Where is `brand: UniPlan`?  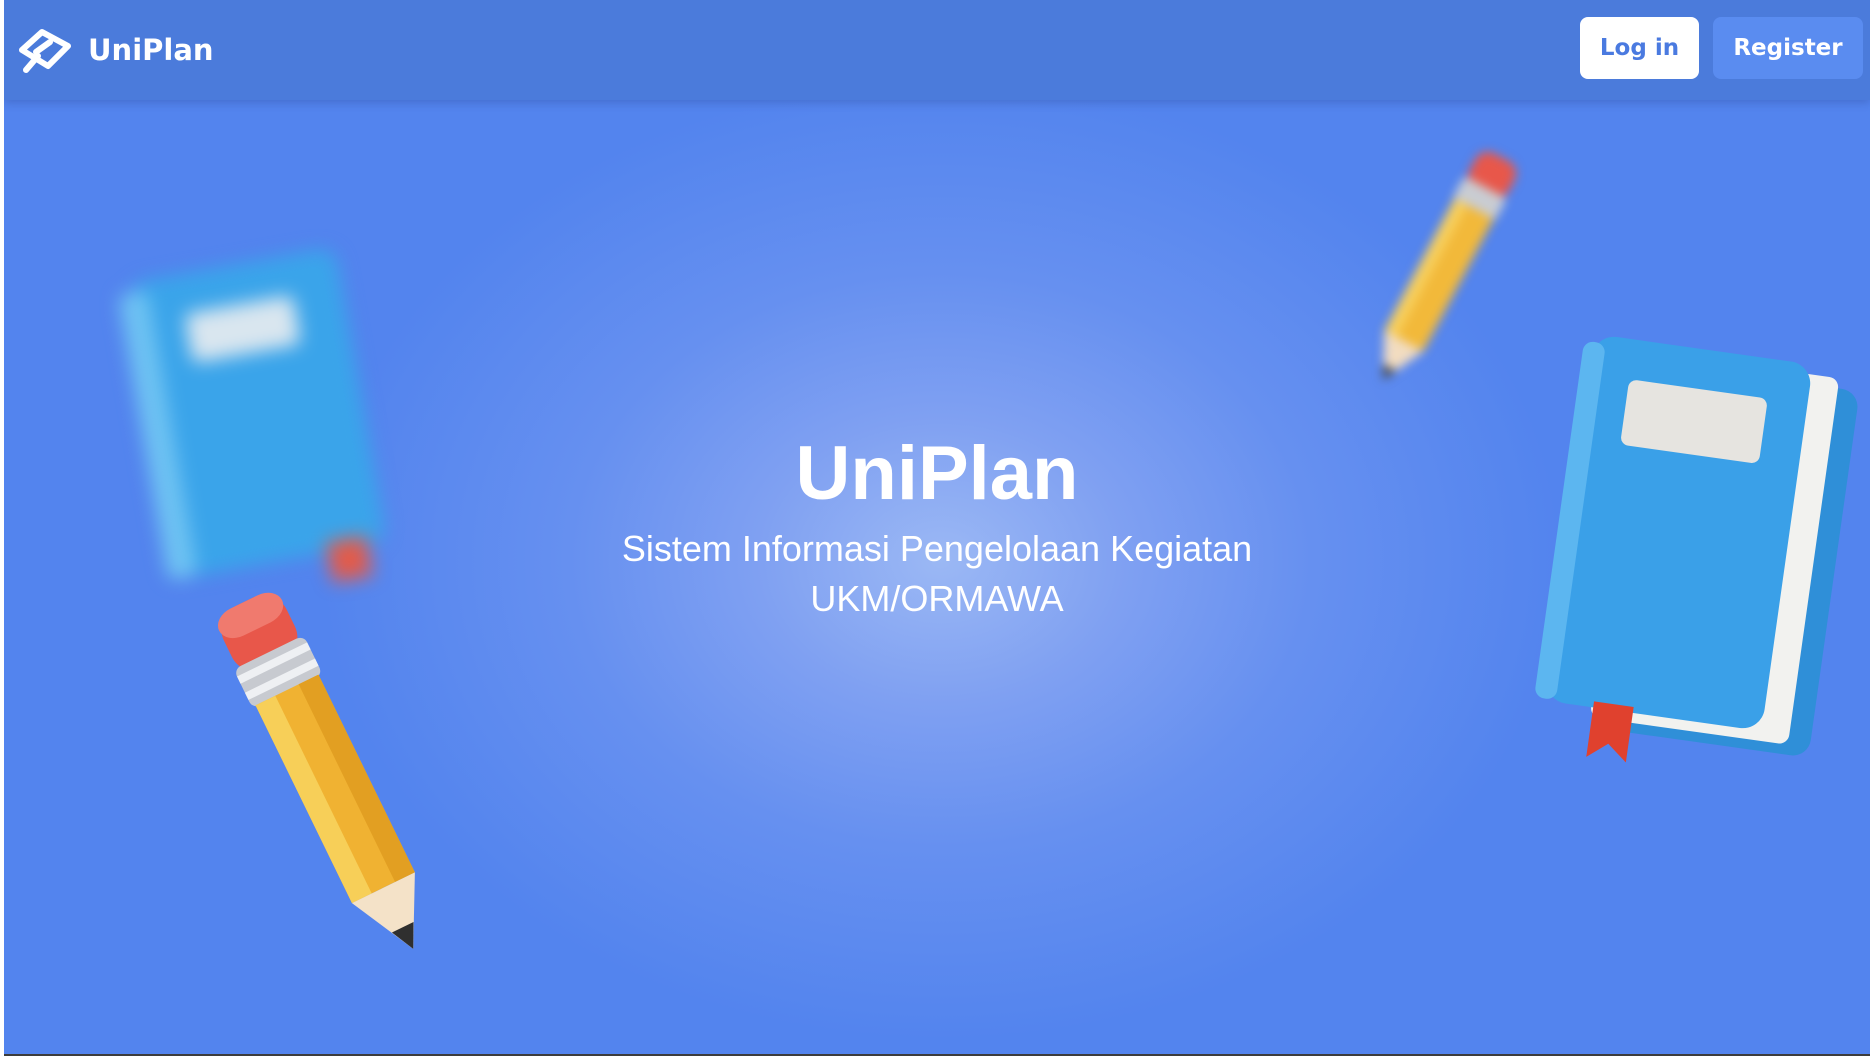 brand: UniPlan is located at coordinates (115, 50).